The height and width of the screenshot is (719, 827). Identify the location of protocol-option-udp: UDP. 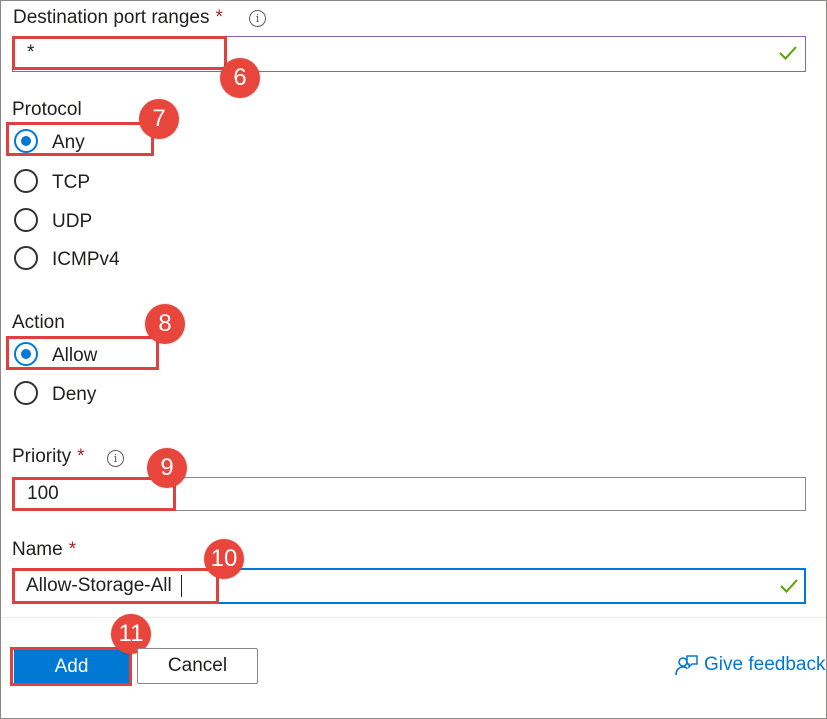
(114, 222).